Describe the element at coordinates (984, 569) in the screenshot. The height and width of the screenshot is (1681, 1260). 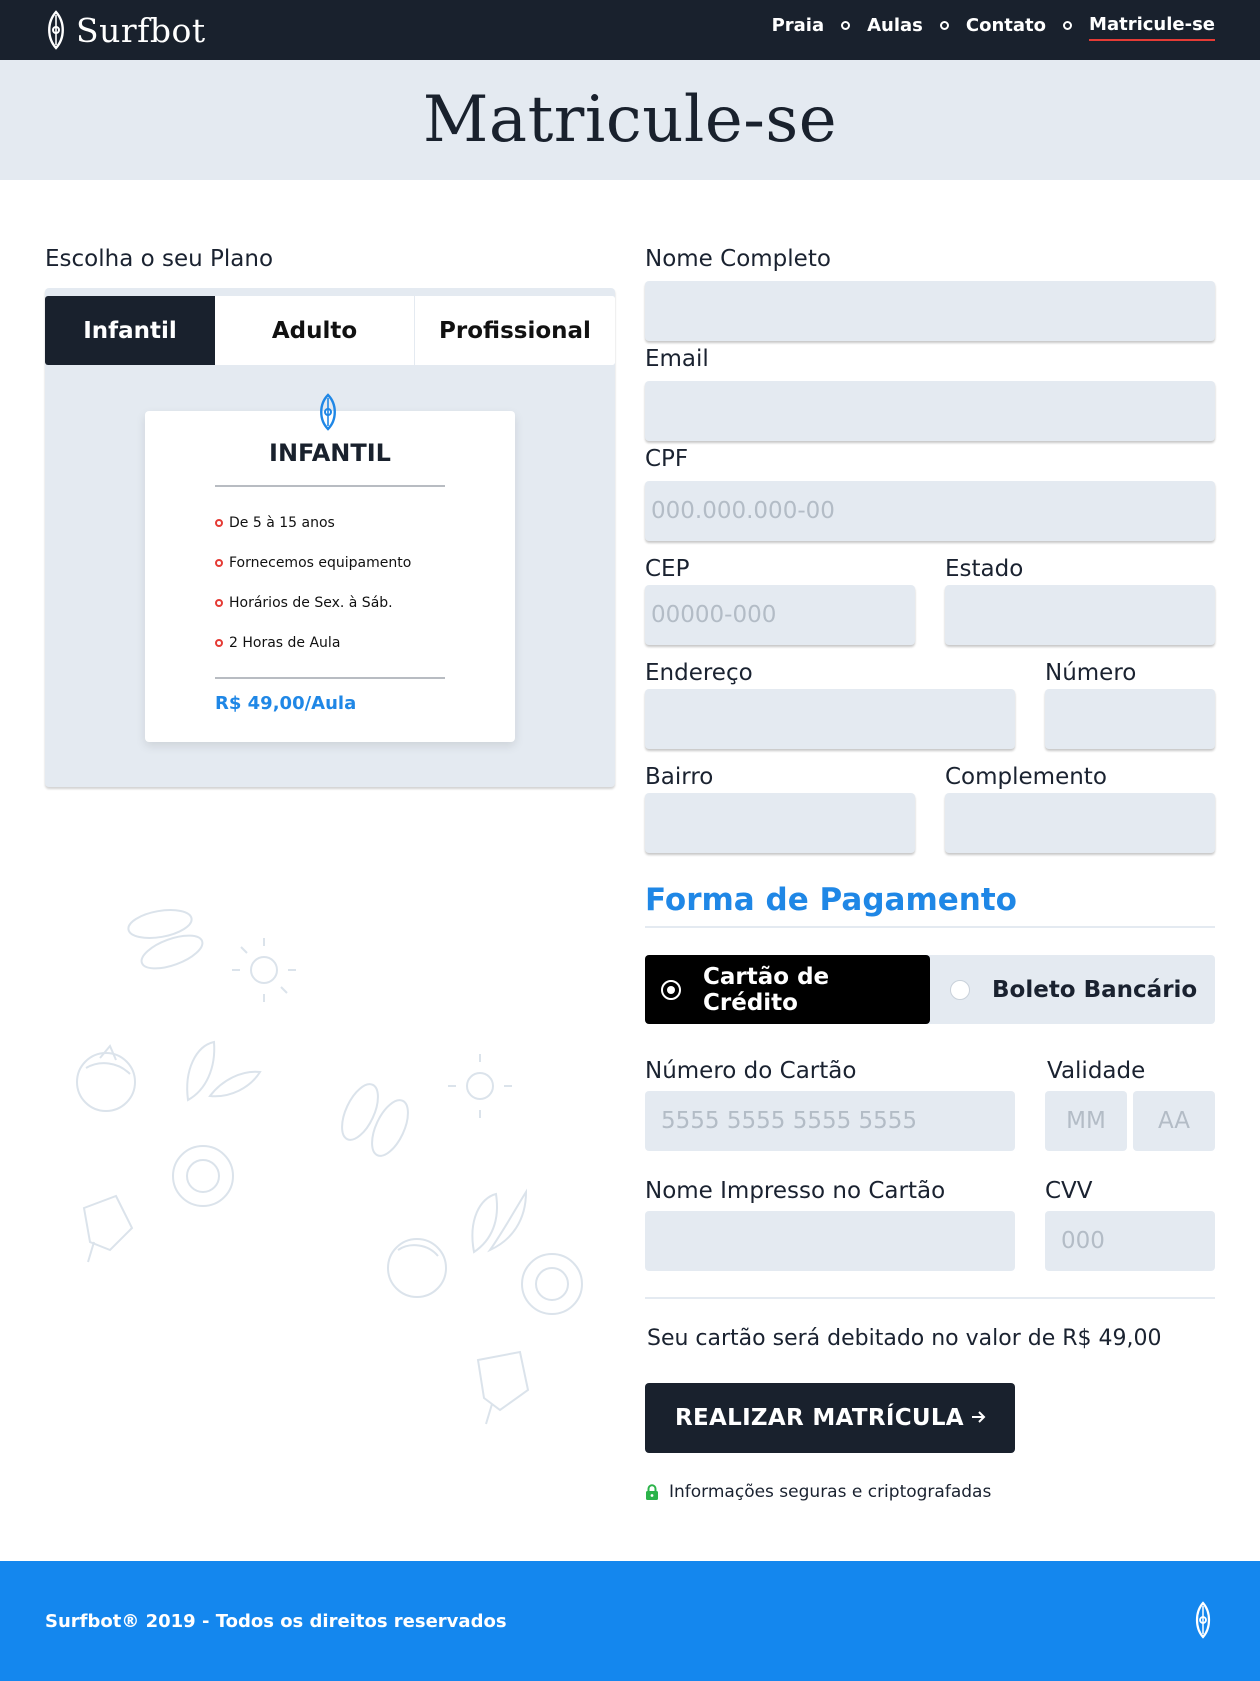
I see `state-label: Estado` at that location.